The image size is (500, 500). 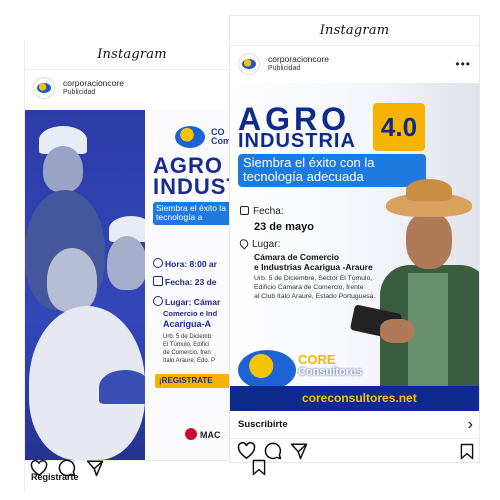 What do you see at coordinates (186, 345) in the screenshot?
I see `address-line: El Túmulo, Edifici` at bounding box center [186, 345].